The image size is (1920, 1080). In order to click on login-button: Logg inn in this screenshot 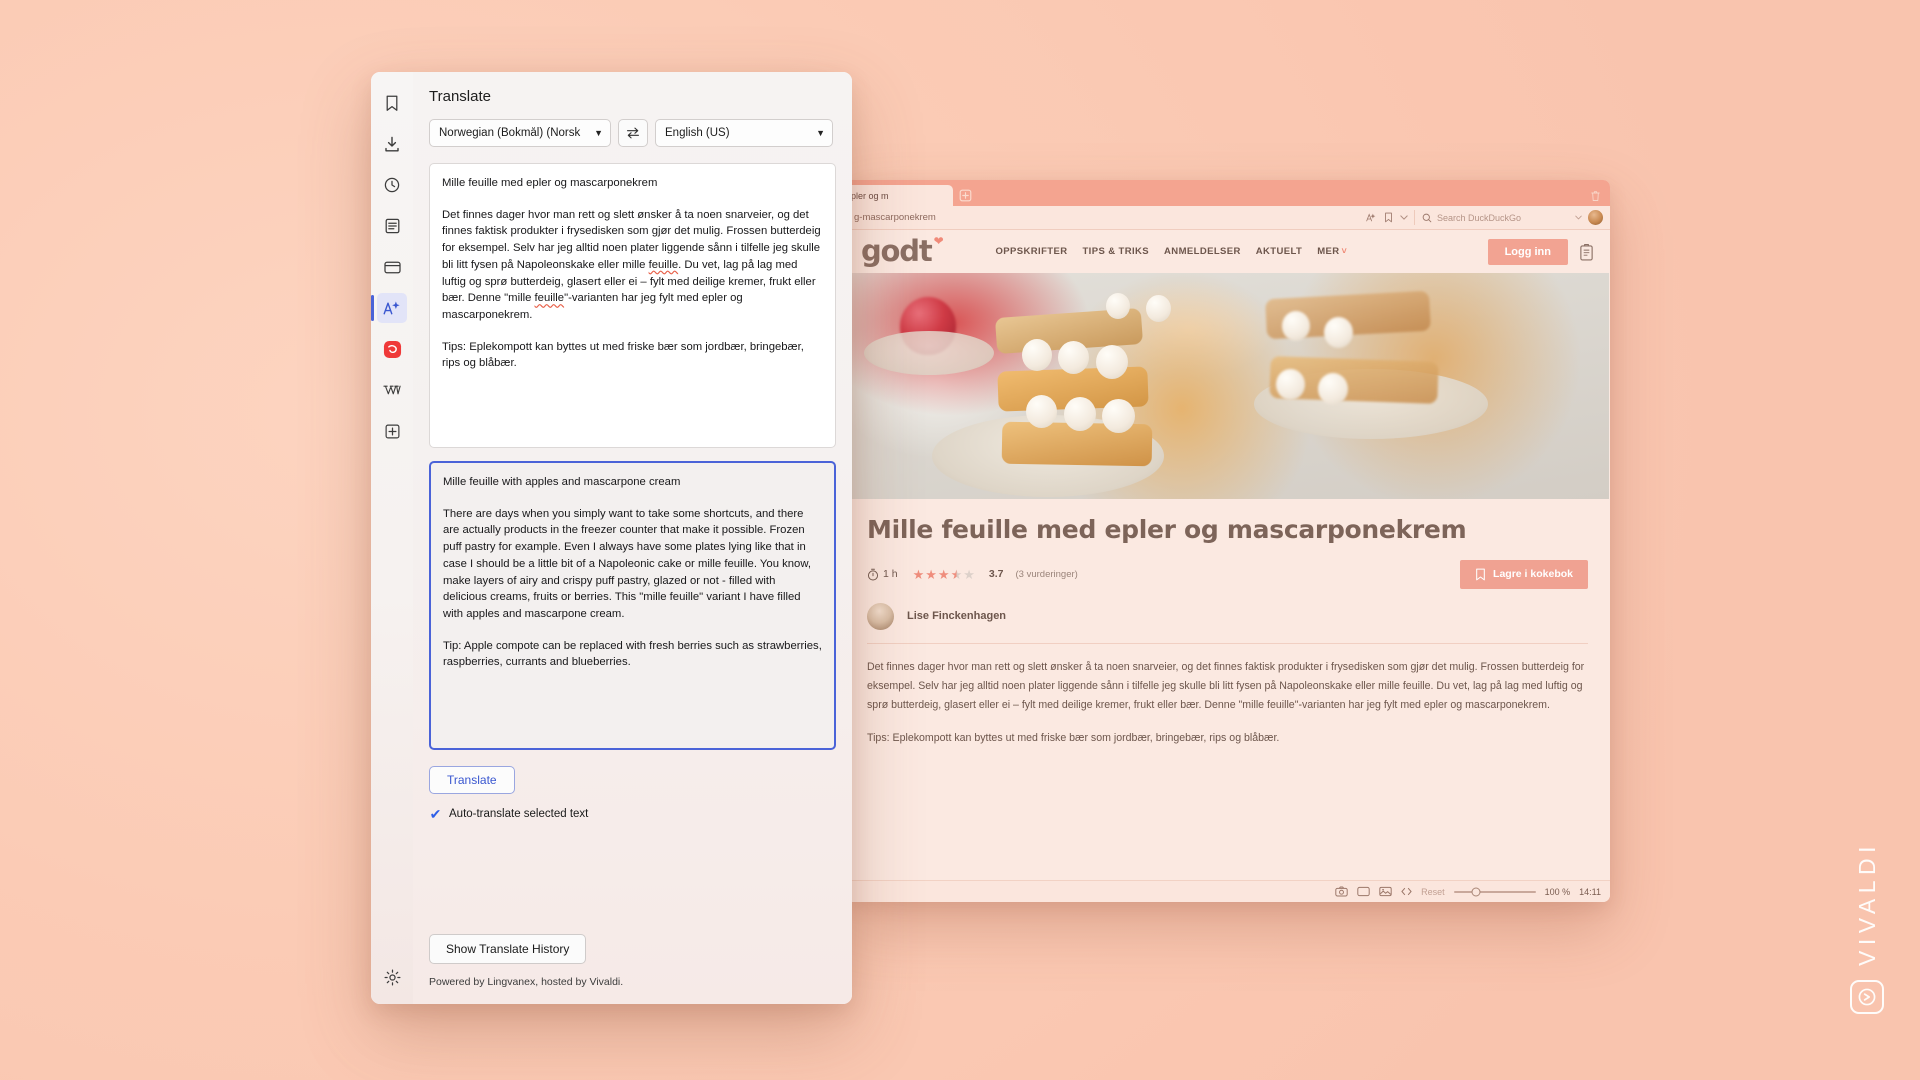, I will do `click(1527, 251)`.